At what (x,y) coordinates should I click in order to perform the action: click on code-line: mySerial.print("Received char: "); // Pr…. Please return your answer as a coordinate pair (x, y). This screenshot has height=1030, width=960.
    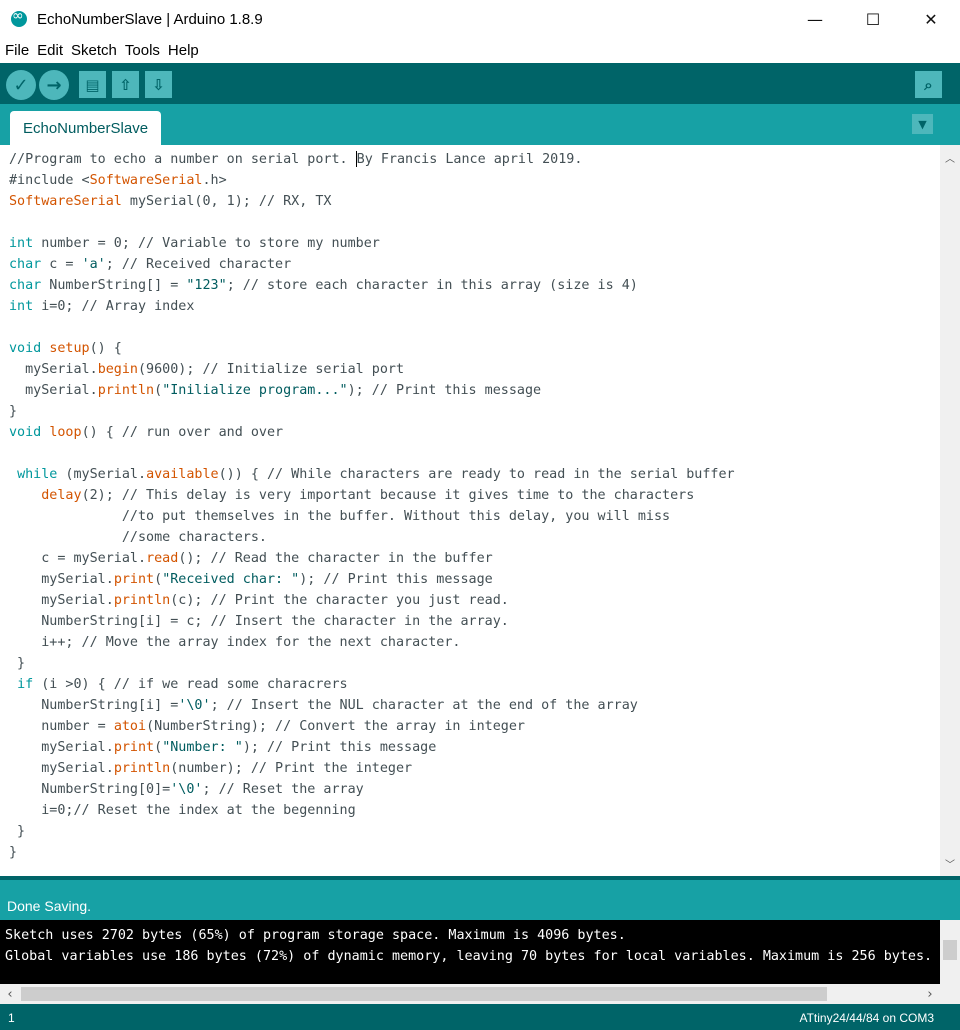
    Looking at the image, I should click on (474, 579).